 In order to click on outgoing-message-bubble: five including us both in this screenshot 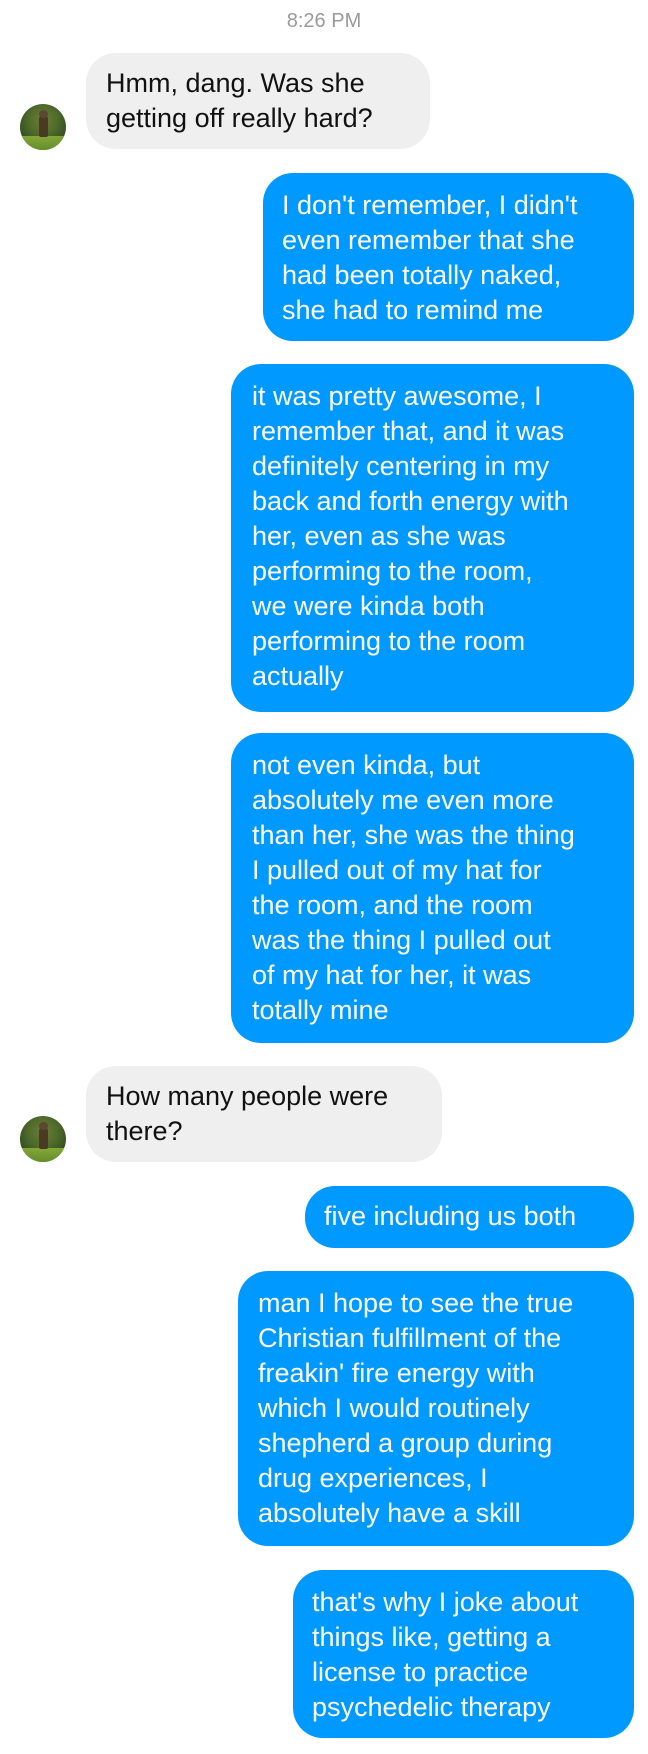, I will do `click(469, 1217)`.